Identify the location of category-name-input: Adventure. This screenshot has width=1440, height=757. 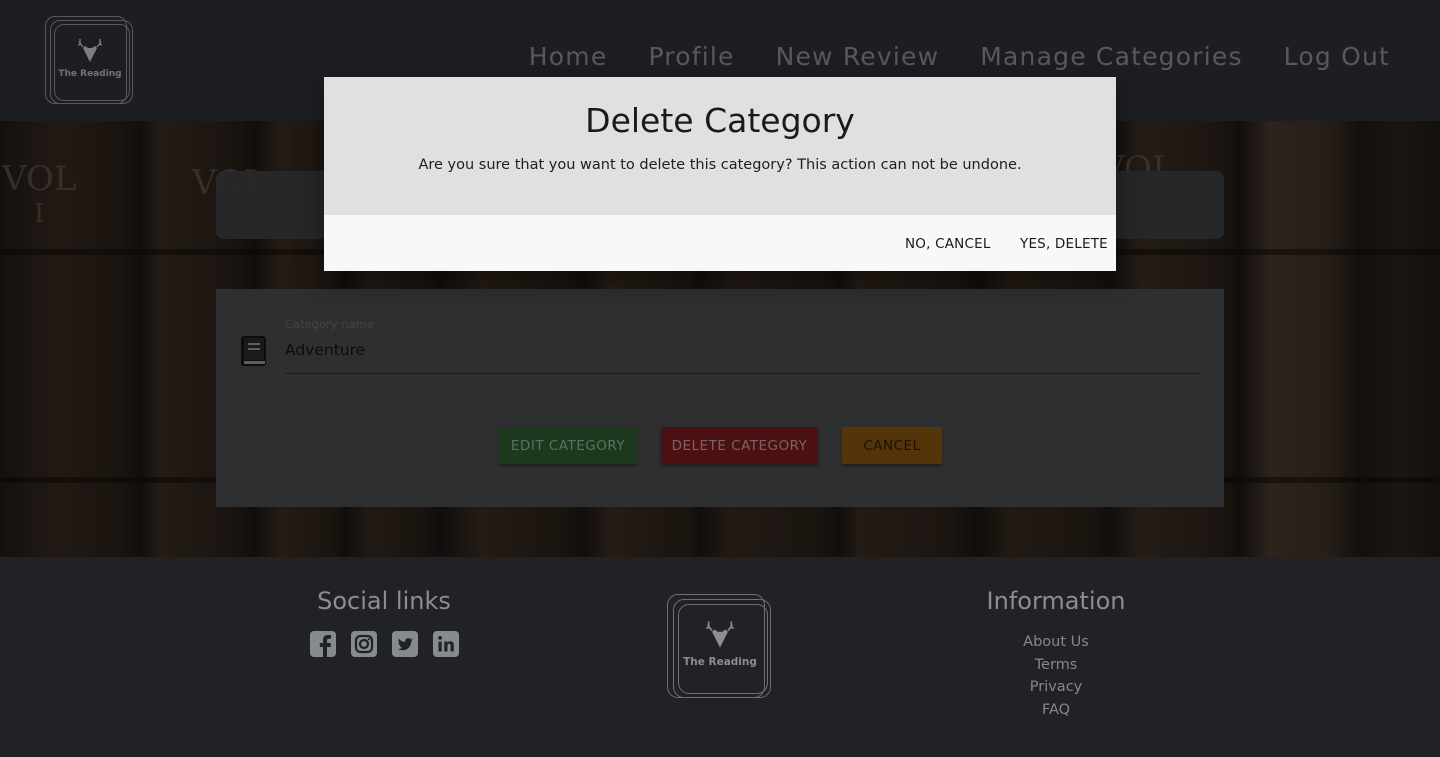
(325, 350).